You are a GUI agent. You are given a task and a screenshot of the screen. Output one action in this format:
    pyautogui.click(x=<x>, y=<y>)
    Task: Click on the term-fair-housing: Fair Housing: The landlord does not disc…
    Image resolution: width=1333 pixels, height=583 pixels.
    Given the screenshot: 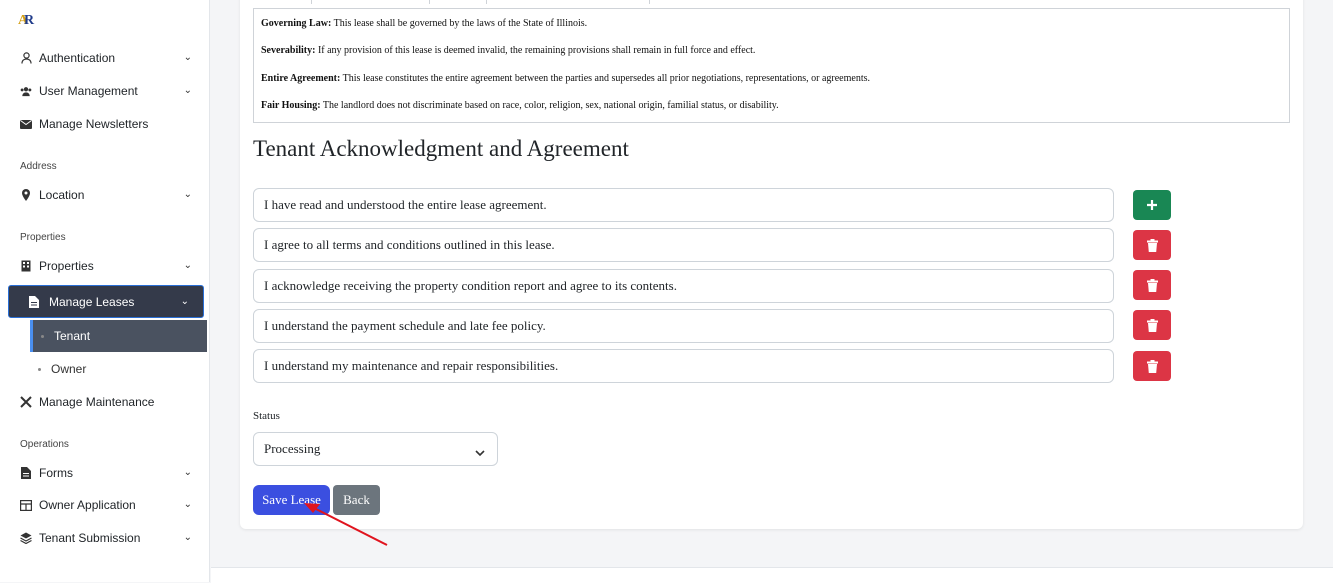 What is the action you would take?
    pyautogui.click(x=520, y=105)
    